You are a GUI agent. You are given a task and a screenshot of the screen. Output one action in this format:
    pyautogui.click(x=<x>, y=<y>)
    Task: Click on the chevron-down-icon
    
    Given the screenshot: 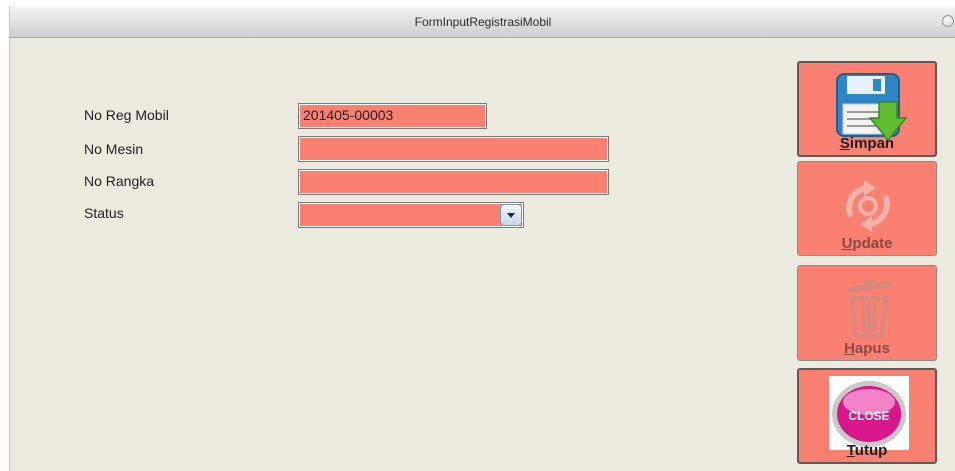 What is the action you would take?
    pyautogui.click(x=511, y=215)
    